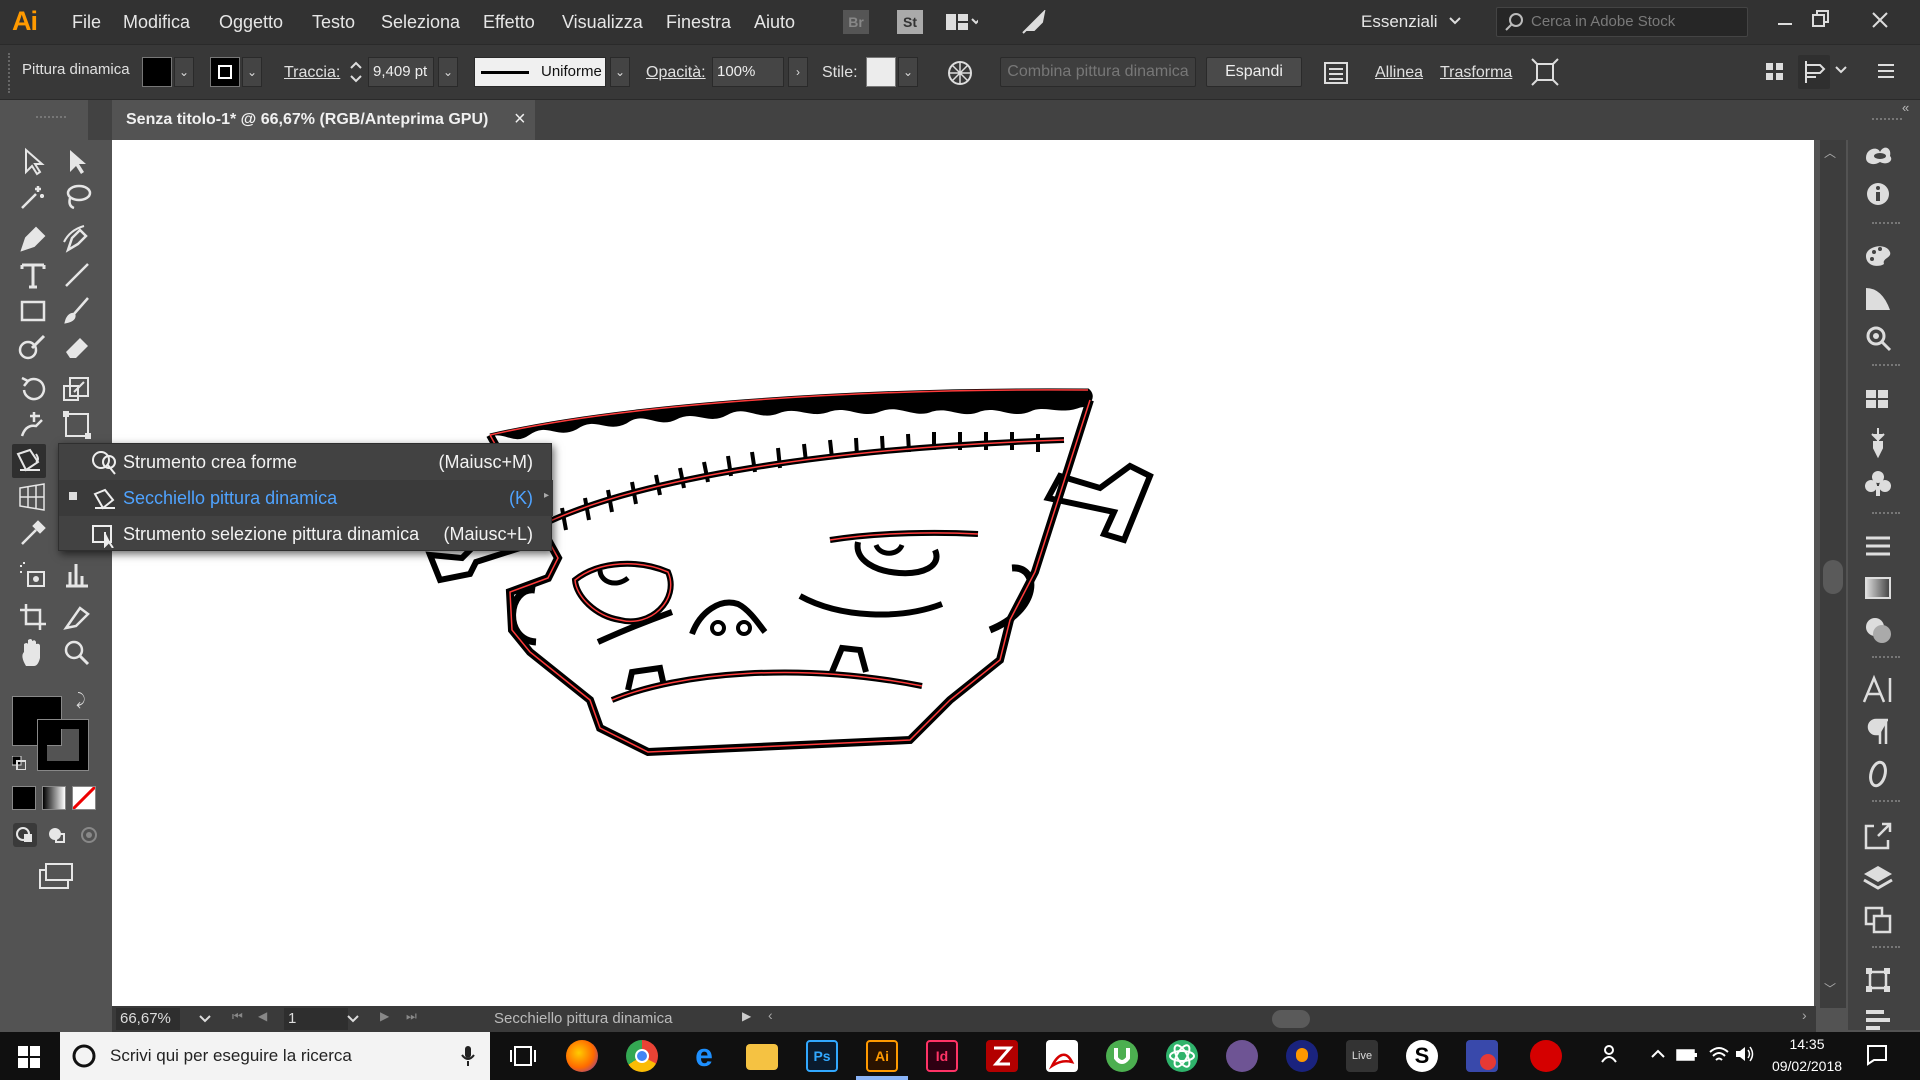  What do you see at coordinates (698, 22) in the screenshot?
I see `menu-finestra: Finestra` at bounding box center [698, 22].